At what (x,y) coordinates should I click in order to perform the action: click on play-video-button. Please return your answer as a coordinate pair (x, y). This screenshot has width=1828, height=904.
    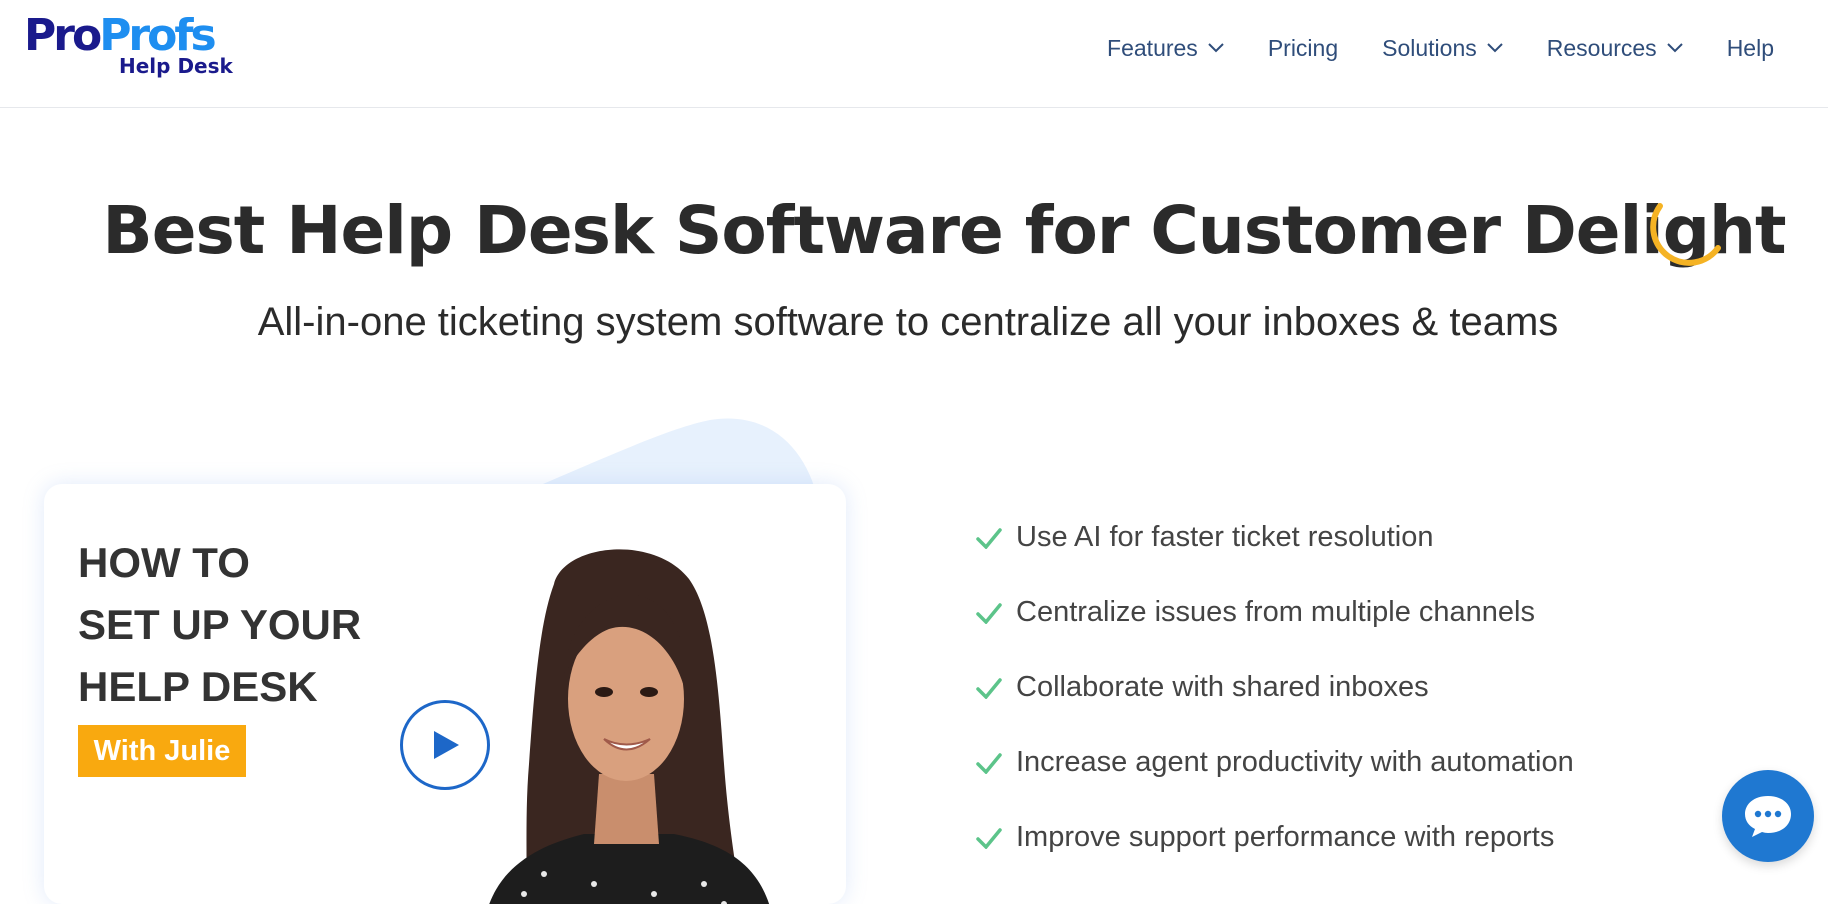
    Looking at the image, I should click on (445, 745).